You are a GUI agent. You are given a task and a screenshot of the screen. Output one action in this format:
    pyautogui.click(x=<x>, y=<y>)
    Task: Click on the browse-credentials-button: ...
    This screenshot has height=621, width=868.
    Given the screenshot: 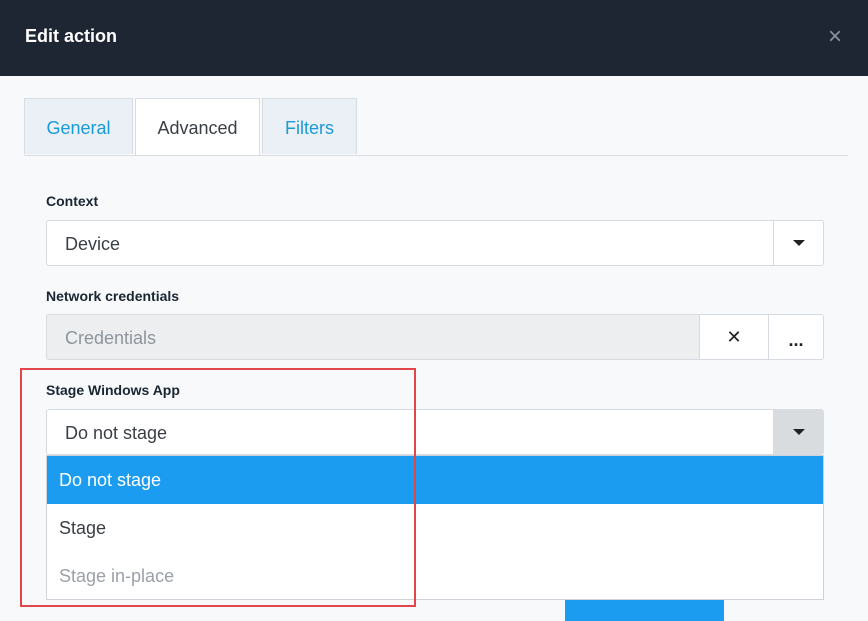 What is the action you would take?
    pyautogui.click(x=796, y=337)
    